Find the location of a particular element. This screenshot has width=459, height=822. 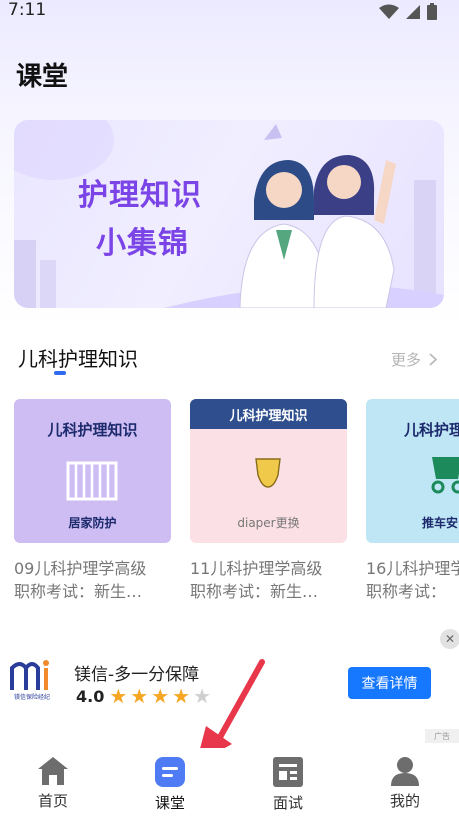

ad-tag: 广告 is located at coordinates (442, 736).